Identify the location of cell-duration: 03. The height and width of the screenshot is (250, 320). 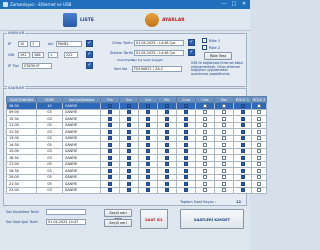
(49, 190).